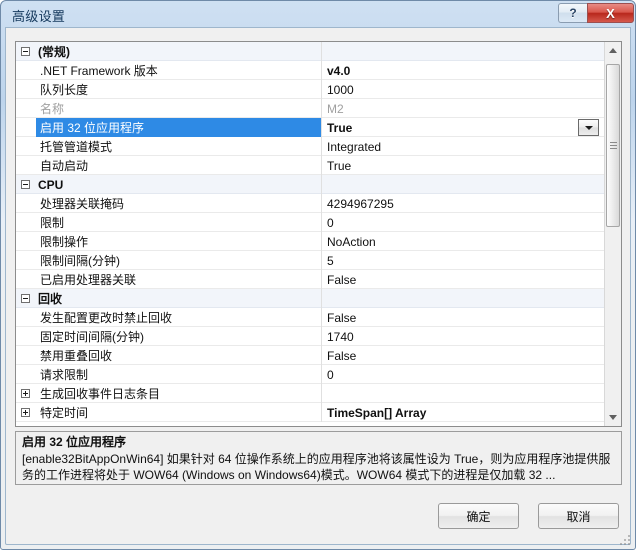 This screenshot has width=636, height=550. What do you see at coordinates (178, 146) in the screenshot?
I see `property-name: 托管管道模式` at bounding box center [178, 146].